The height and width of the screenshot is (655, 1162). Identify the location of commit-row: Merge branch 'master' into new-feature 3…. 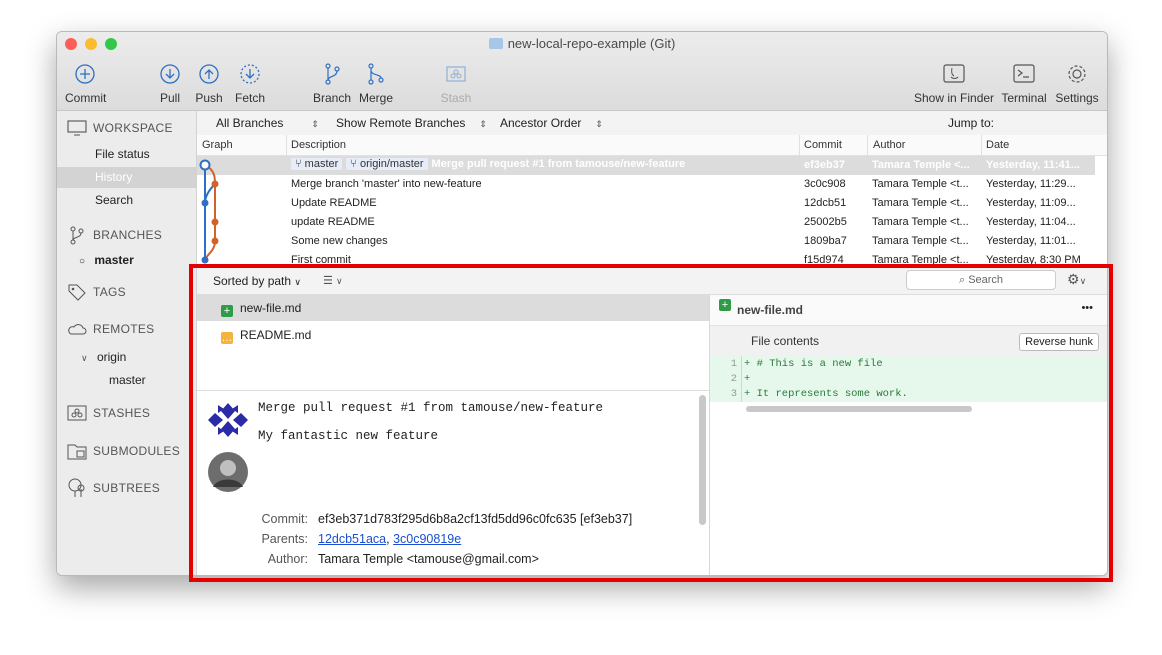
(646, 184).